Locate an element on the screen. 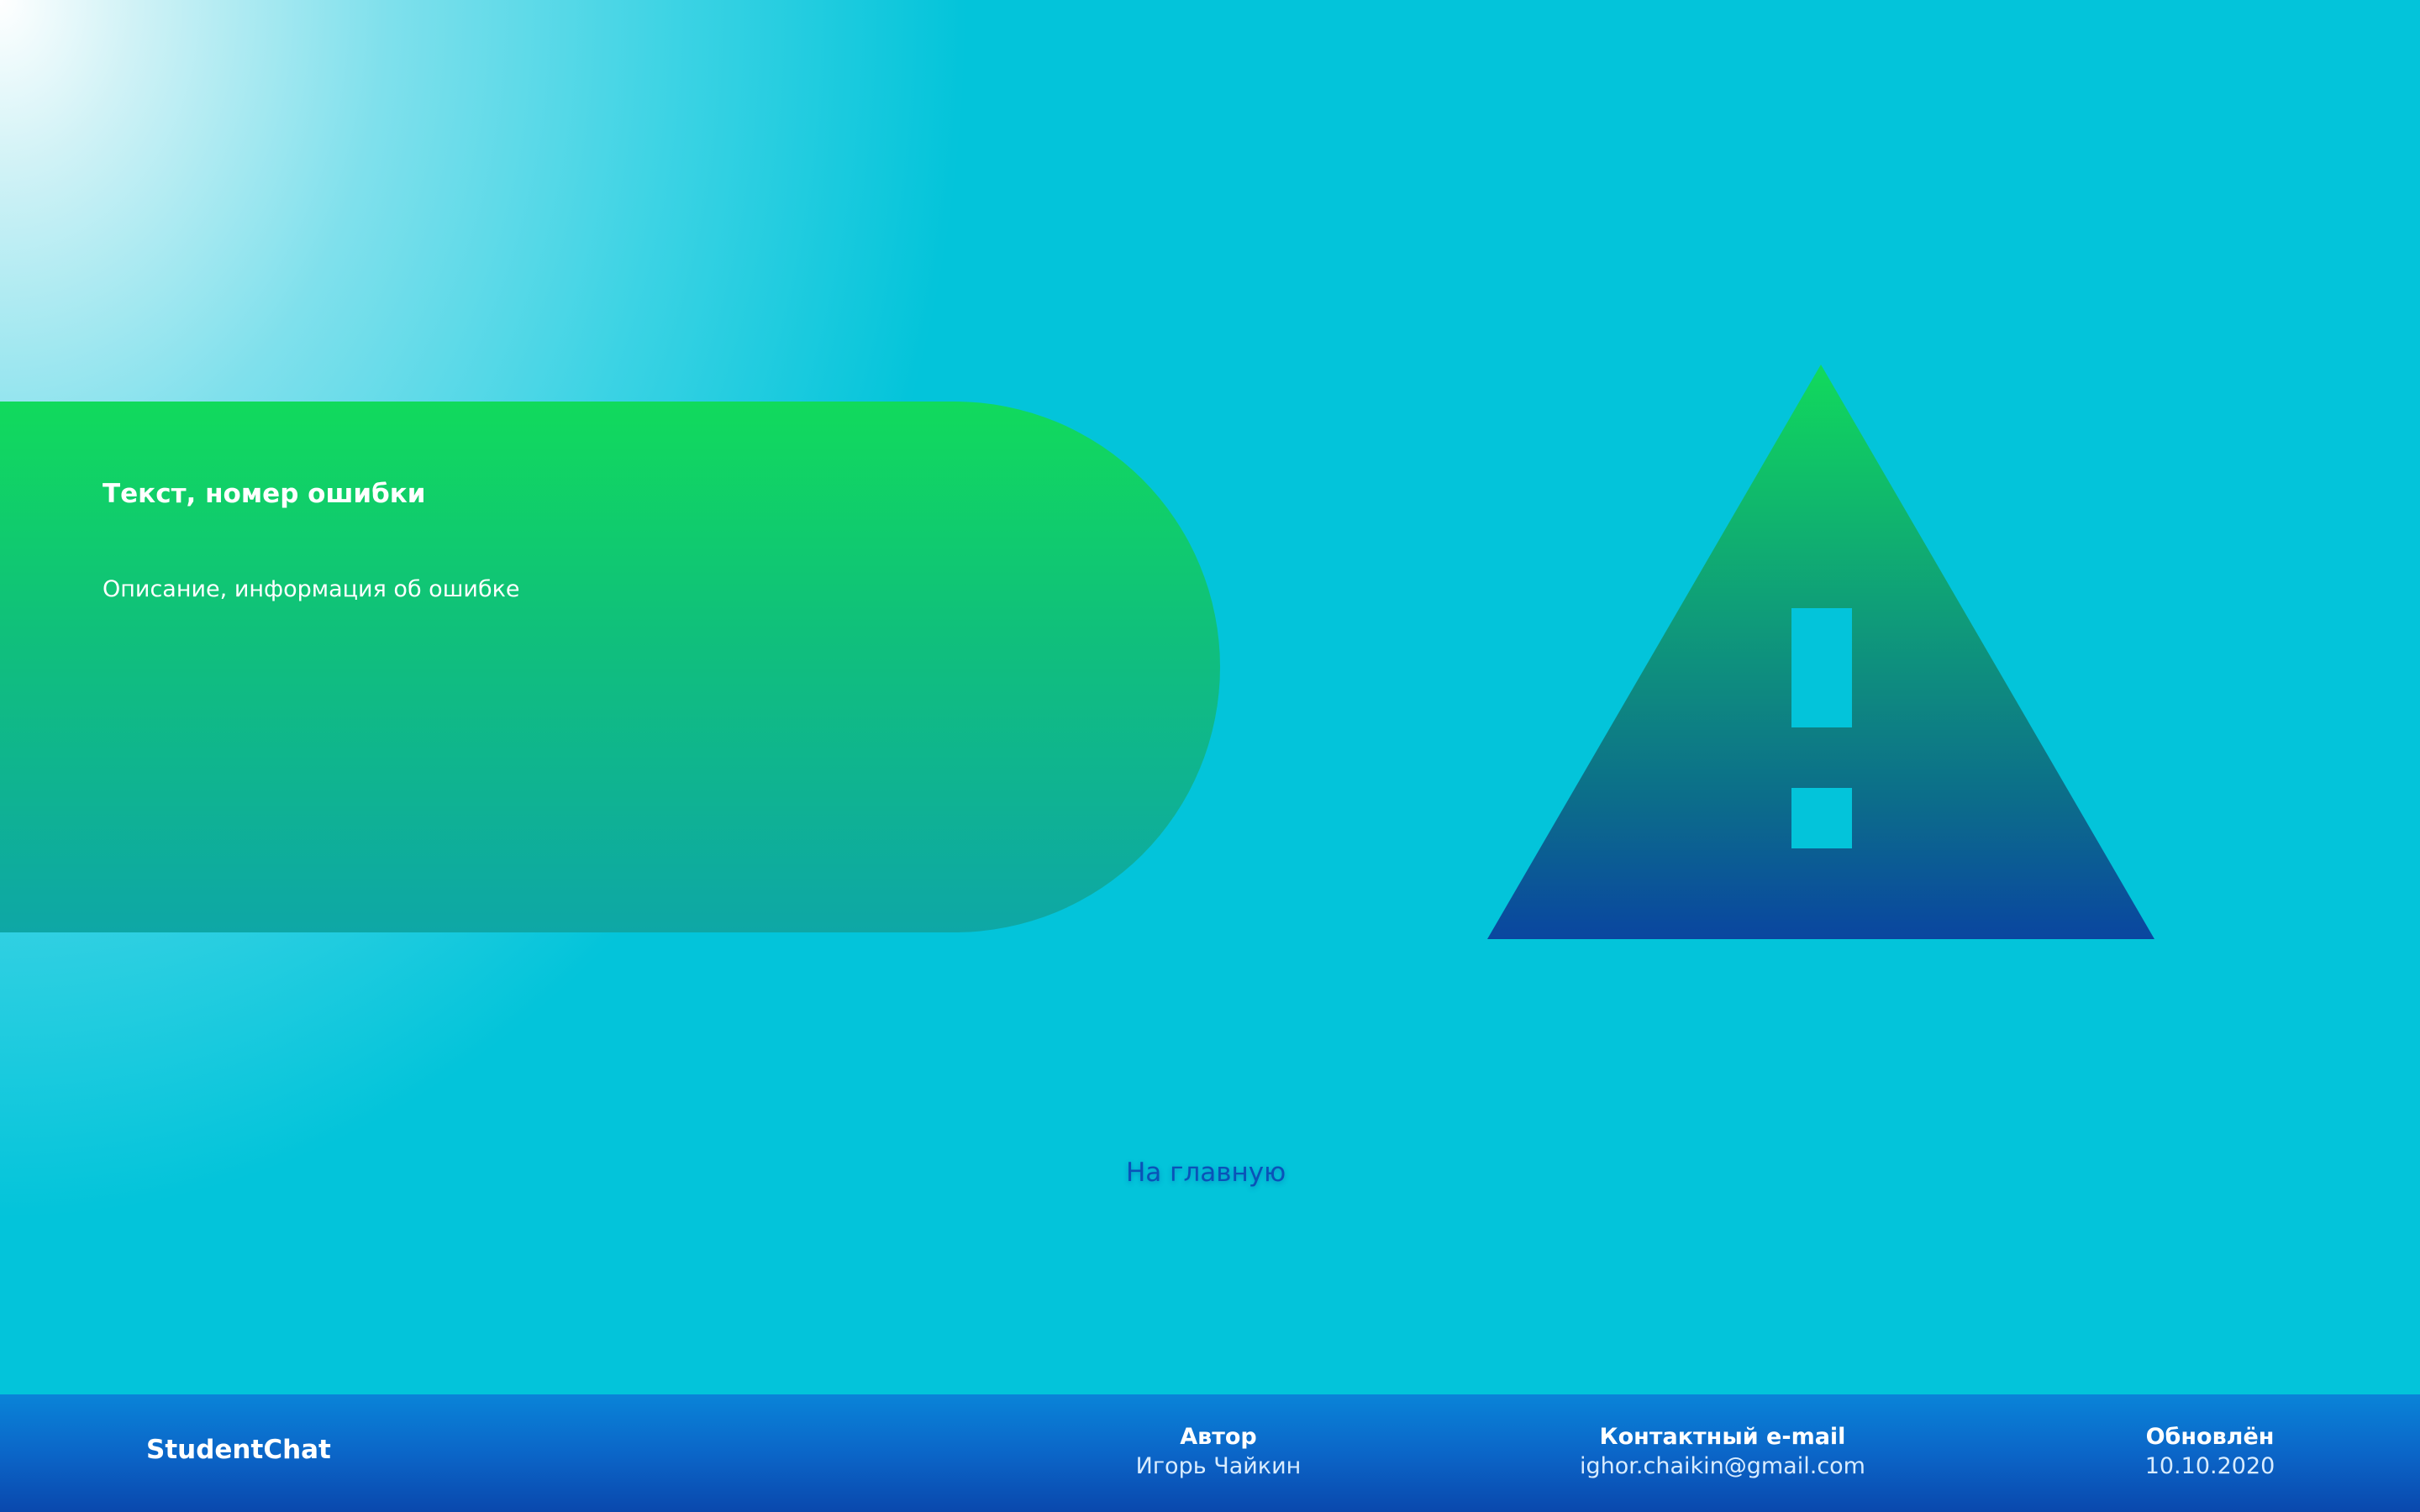  footer-updated-value: 10.10.2020 is located at coordinates (2209, 1466).